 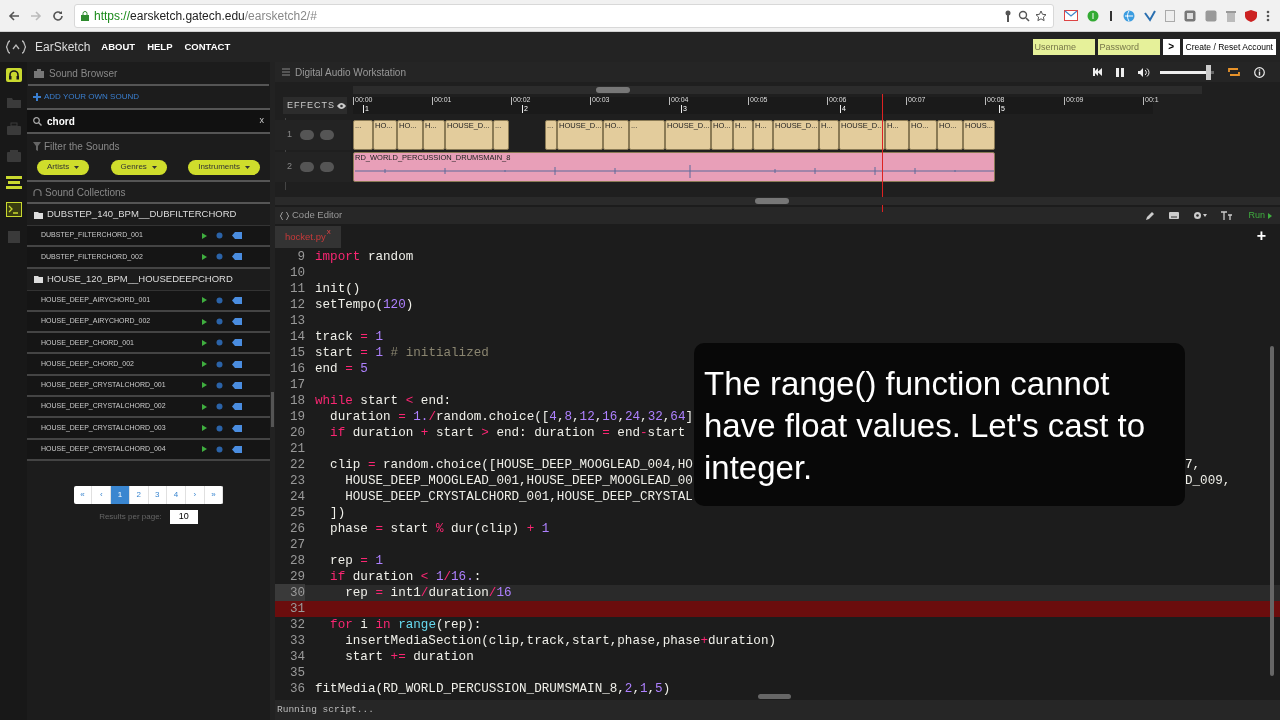 I want to click on reload-icon, so click(x=58, y=15).